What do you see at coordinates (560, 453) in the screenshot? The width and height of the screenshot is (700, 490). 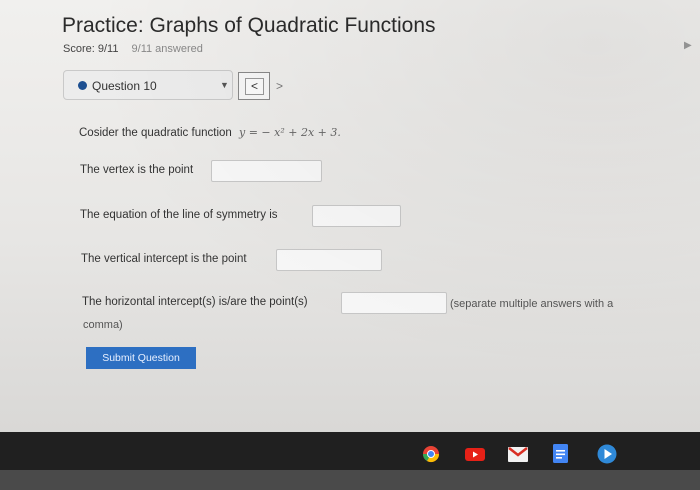 I see `docs-icon` at bounding box center [560, 453].